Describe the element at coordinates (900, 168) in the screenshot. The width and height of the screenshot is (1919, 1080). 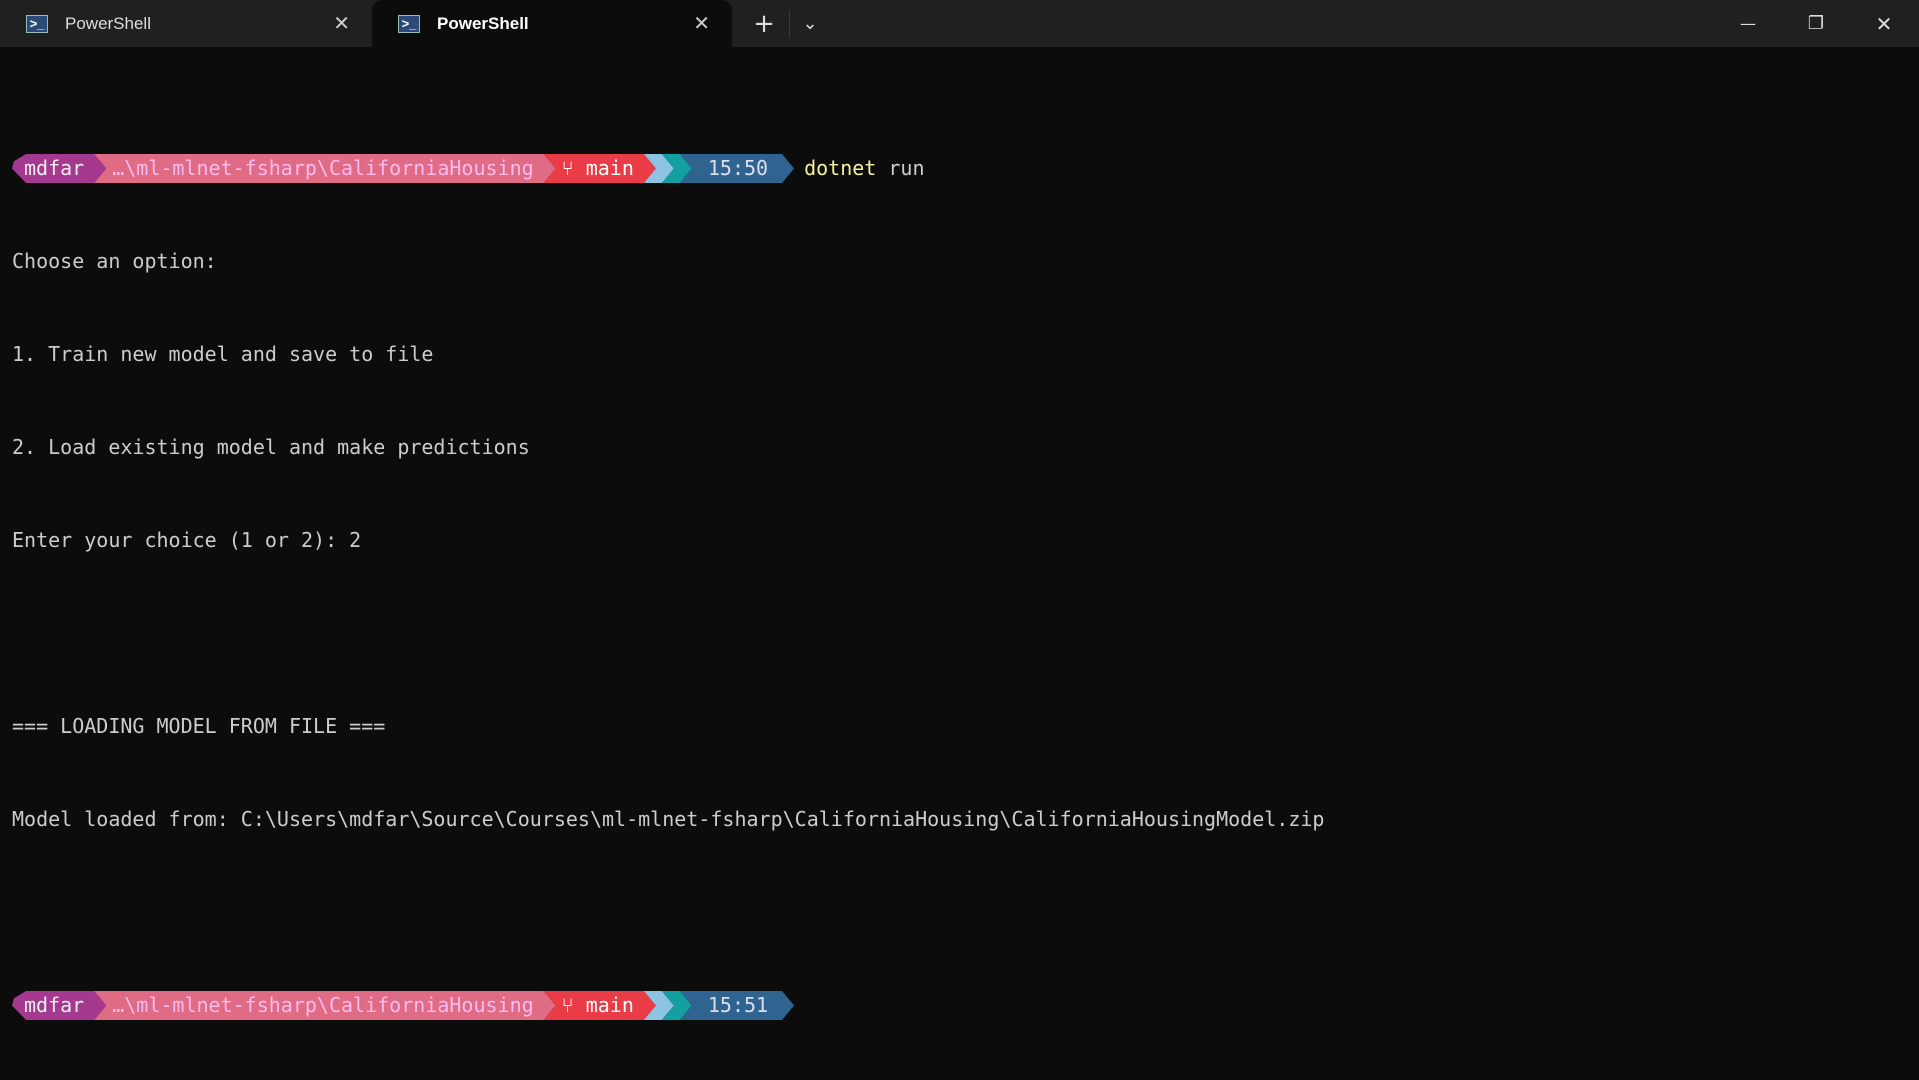
I see `command-args: run` at that location.